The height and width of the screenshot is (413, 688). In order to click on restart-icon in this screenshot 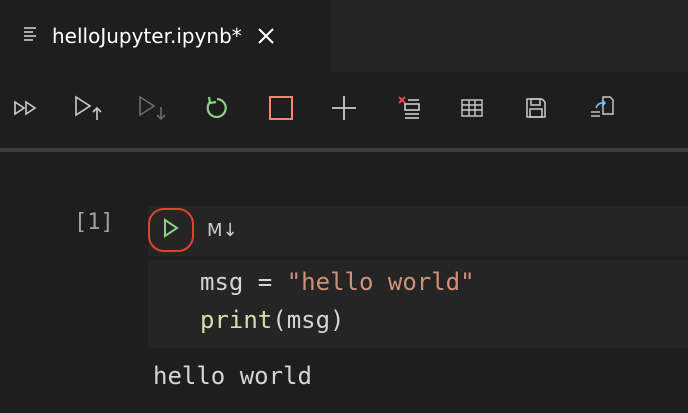, I will do `click(217, 110)`.